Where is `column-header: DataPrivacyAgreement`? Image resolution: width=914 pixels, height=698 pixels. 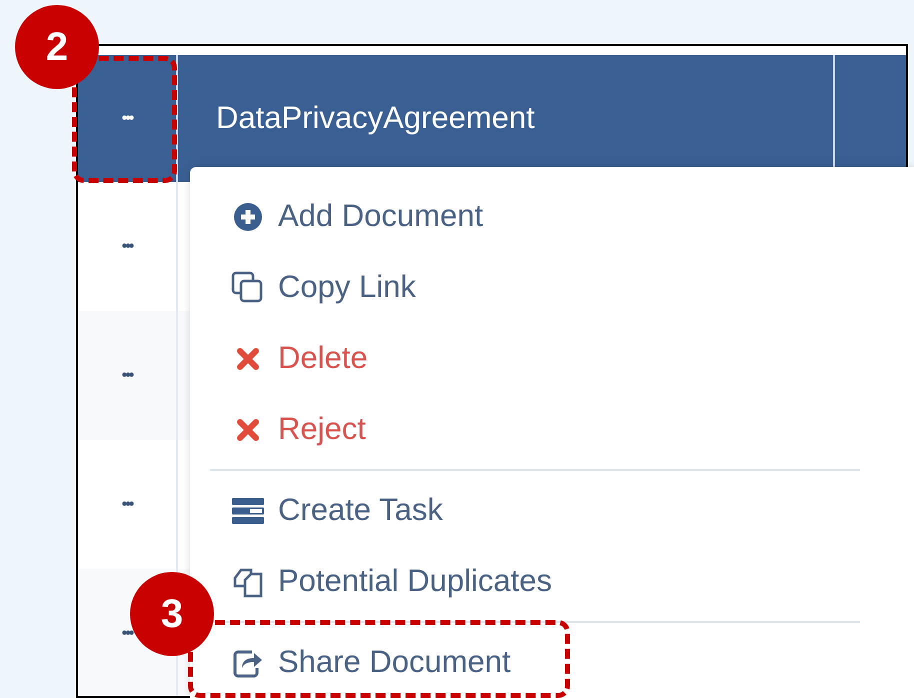
column-header: DataPrivacyAgreement is located at coordinates (375, 118).